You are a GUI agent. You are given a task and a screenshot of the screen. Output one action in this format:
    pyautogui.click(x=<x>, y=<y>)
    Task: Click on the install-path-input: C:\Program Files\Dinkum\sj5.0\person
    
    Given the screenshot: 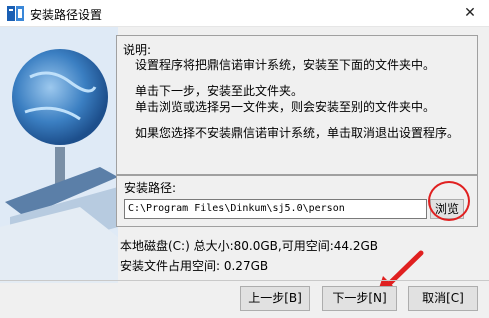 What is the action you would take?
    pyautogui.click(x=275, y=209)
    